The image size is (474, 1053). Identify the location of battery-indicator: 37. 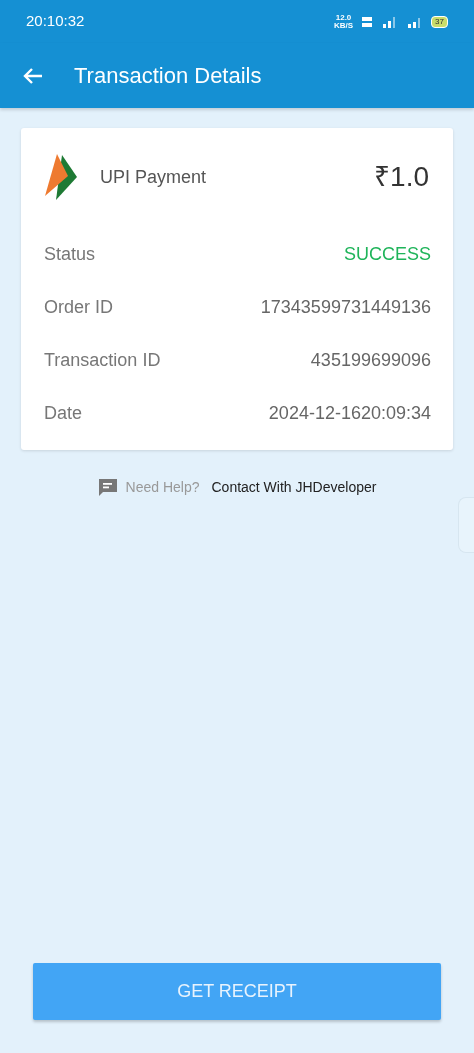
(439, 21).